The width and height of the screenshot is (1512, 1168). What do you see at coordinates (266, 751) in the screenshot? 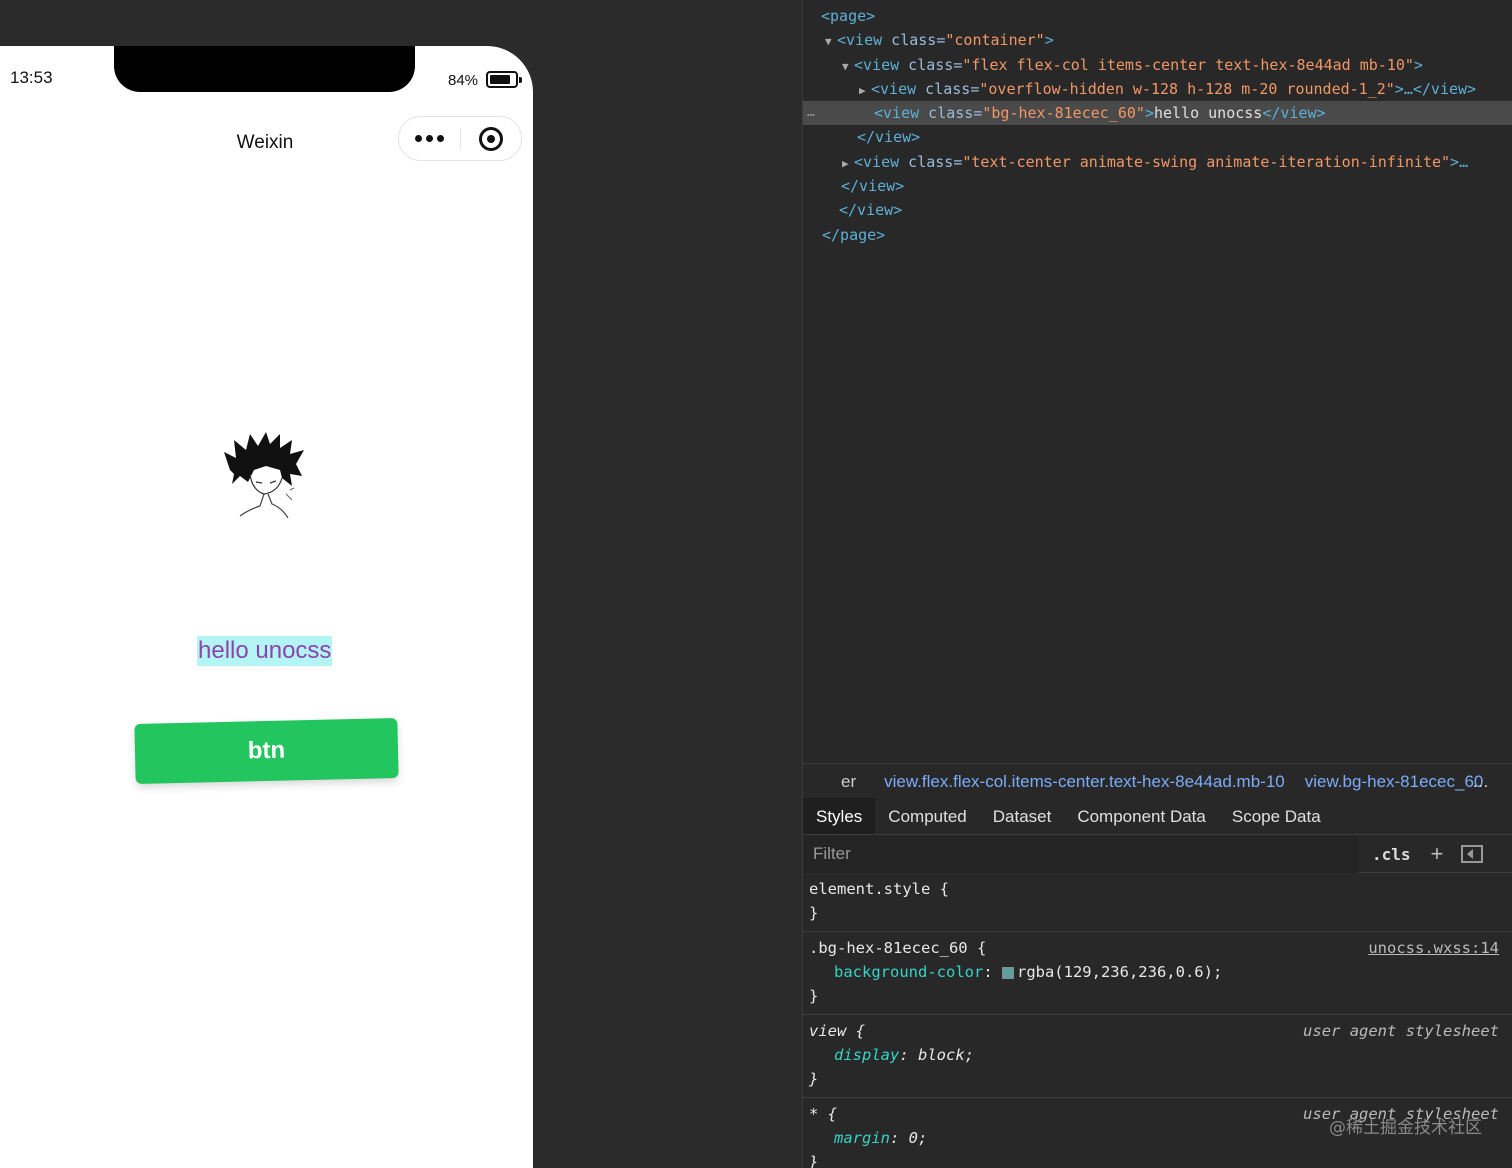
I see `btn-button: btn` at bounding box center [266, 751].